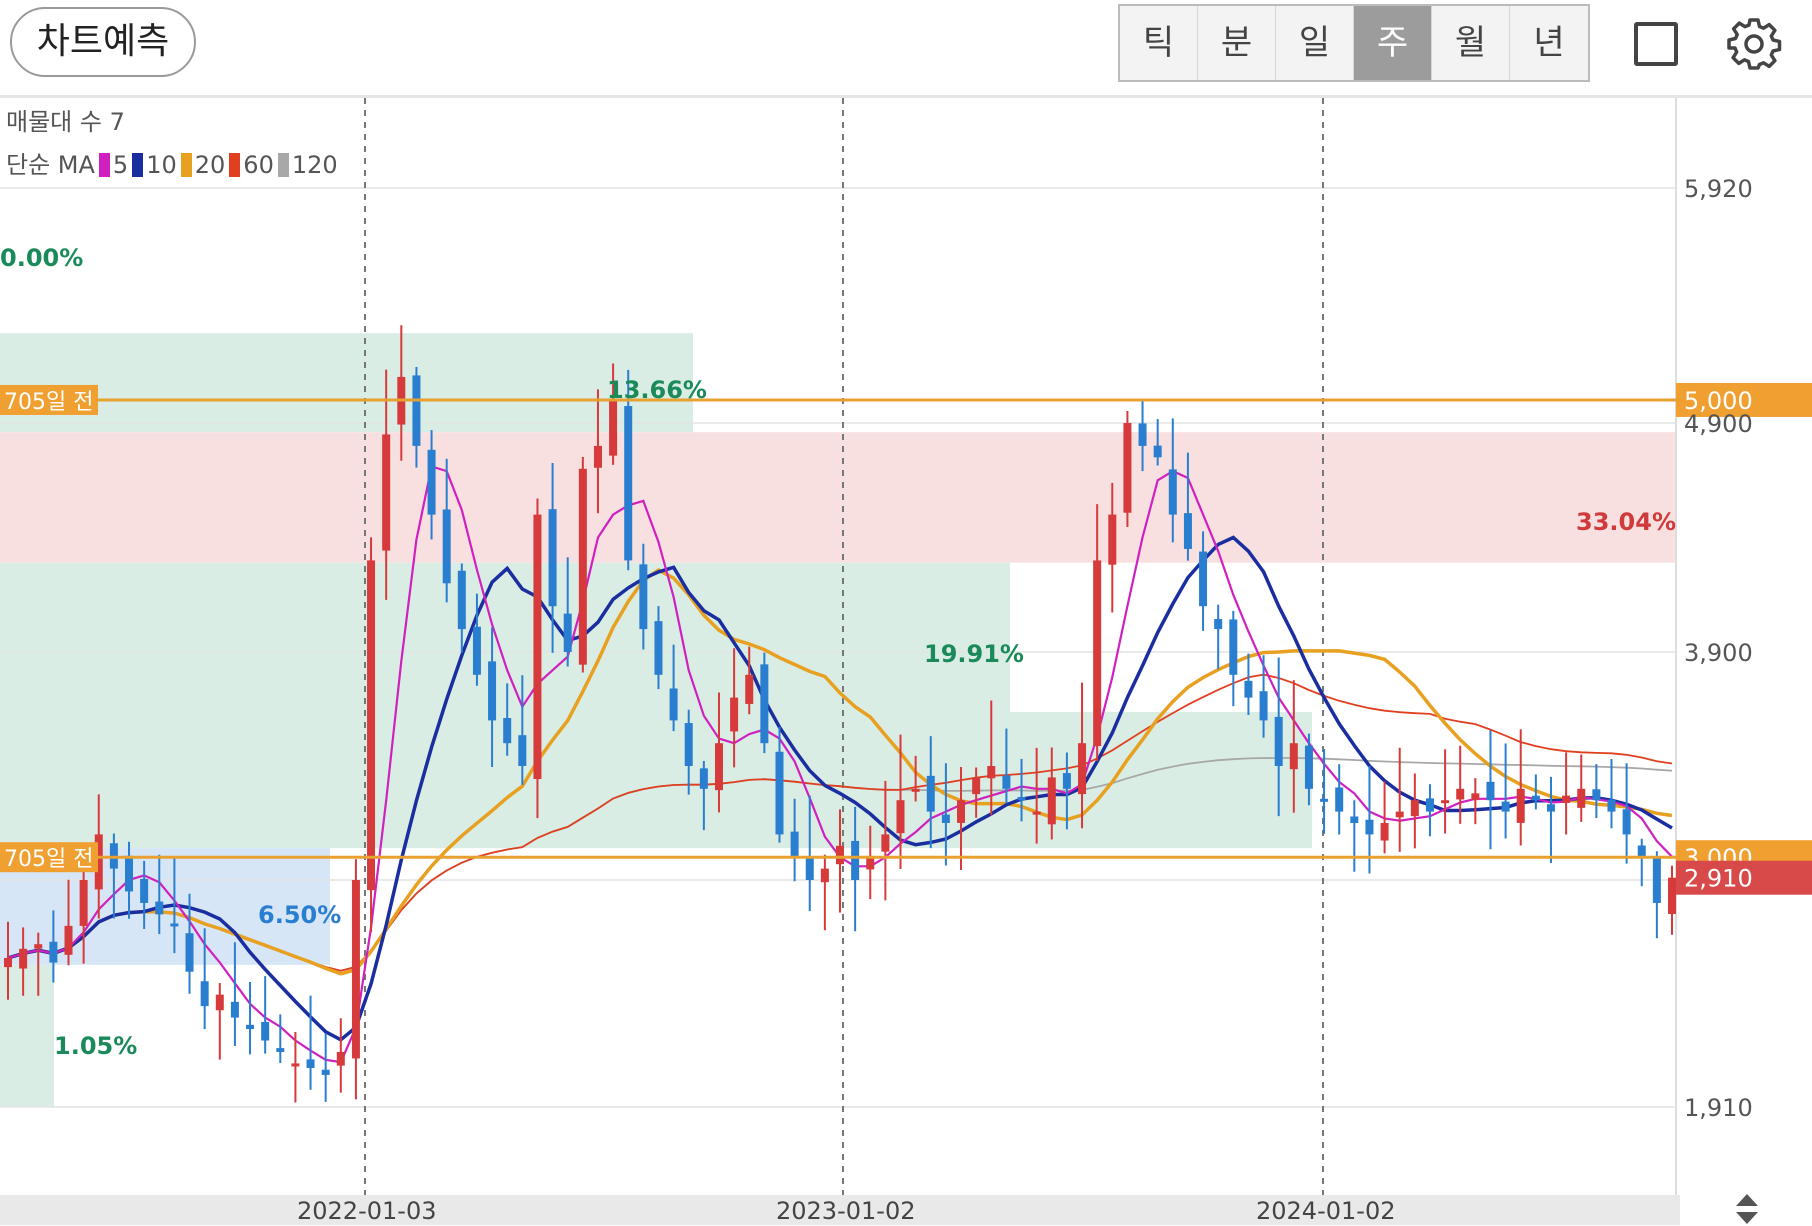 The width and height of the screenshot is (1812, 1226). What do you see at coordinates (103, 42) in the screenshot?
I see `chart-predict-button: 차트예측` at bounding box center [103, 42].